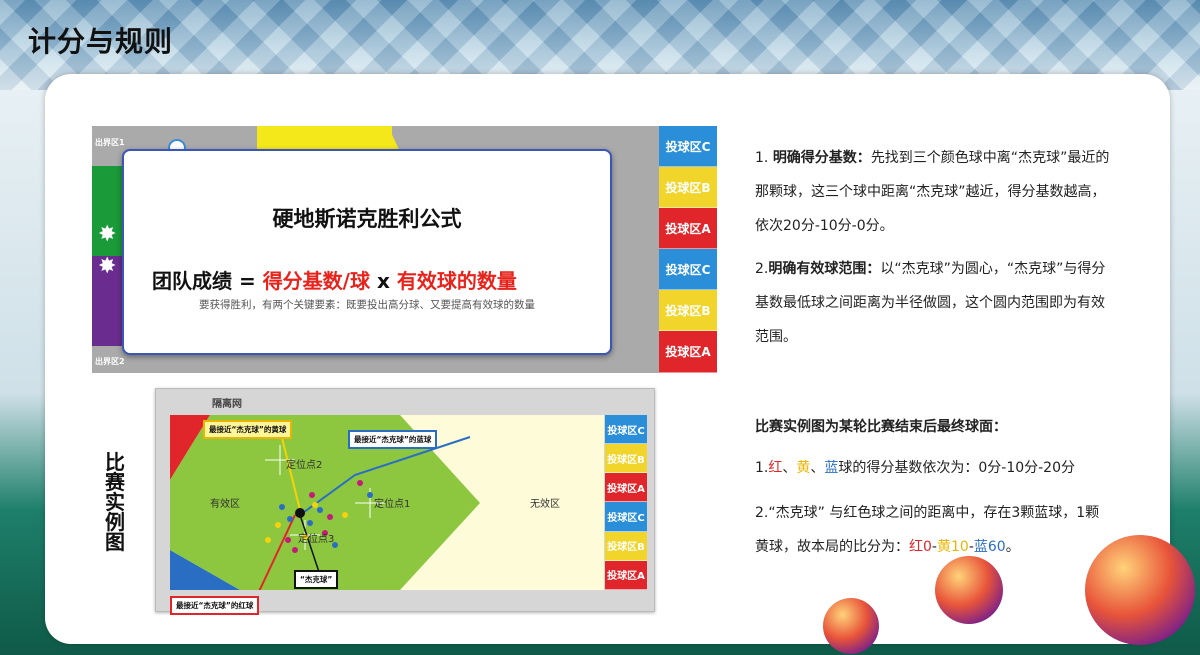 The height and width of the screenshot is (655, 1200). What do you see at coordinates (956, 468) in the screenshot?
I see `example-1-text: 球的得分基数依次为：0分-10分-20分` at bounding box center [956, 468].